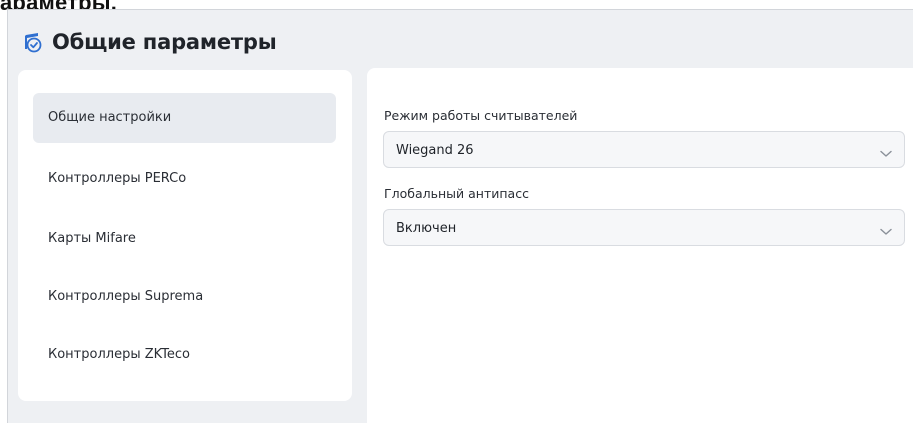 The image size is (913, 423). Describe the element at coordinates (435, 150) in the screenshot. I see `reader-mode-value: Wiegand 26` at that location.